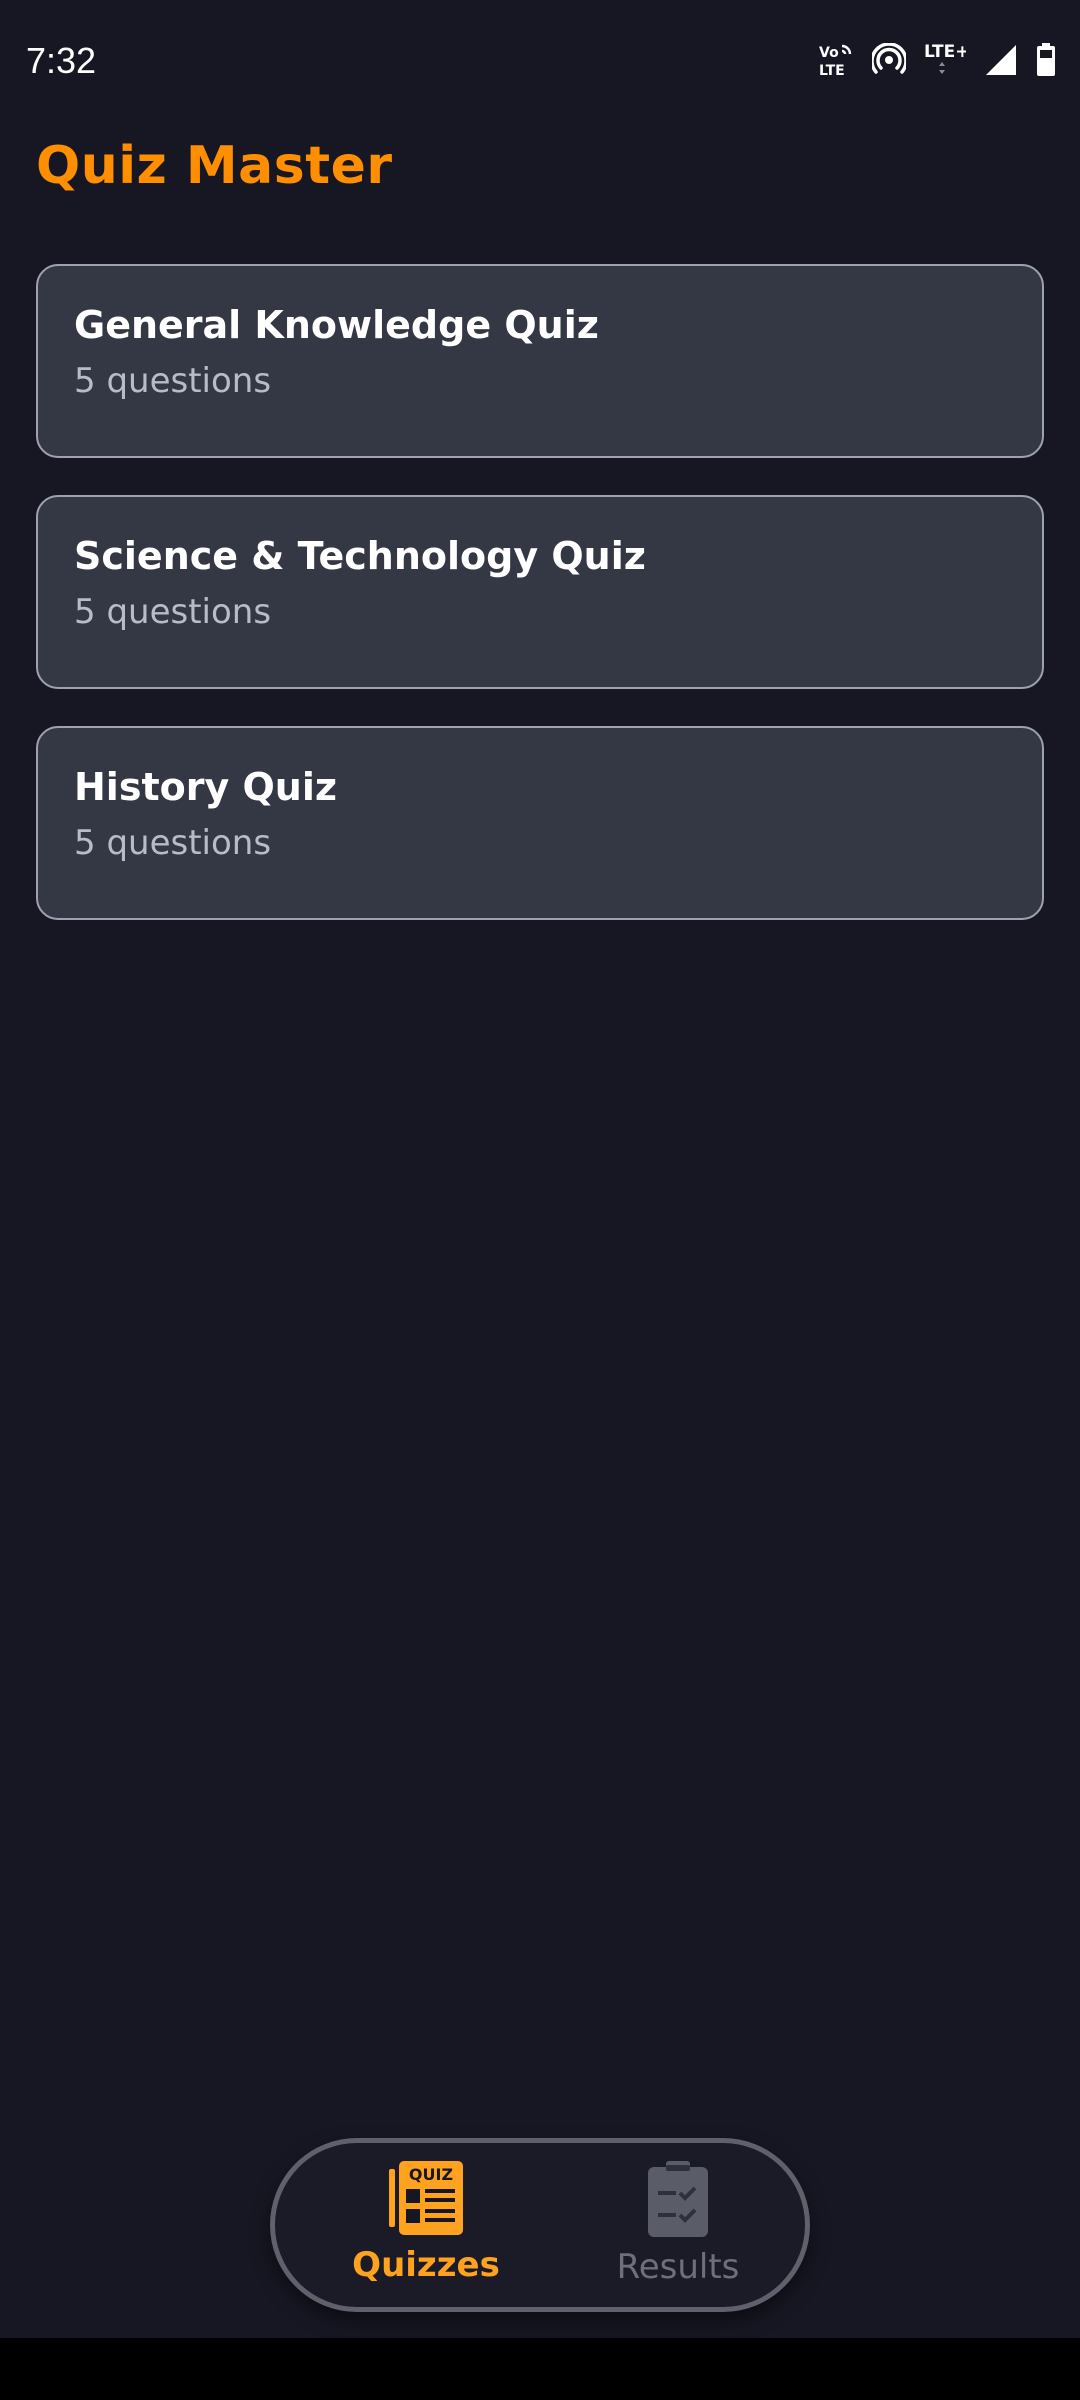 The image size is (1080, 2400). What do you see at coordinates (1001, 60) in the screenshot?
I see `signal-icon` at bounding box center [1001, 60].